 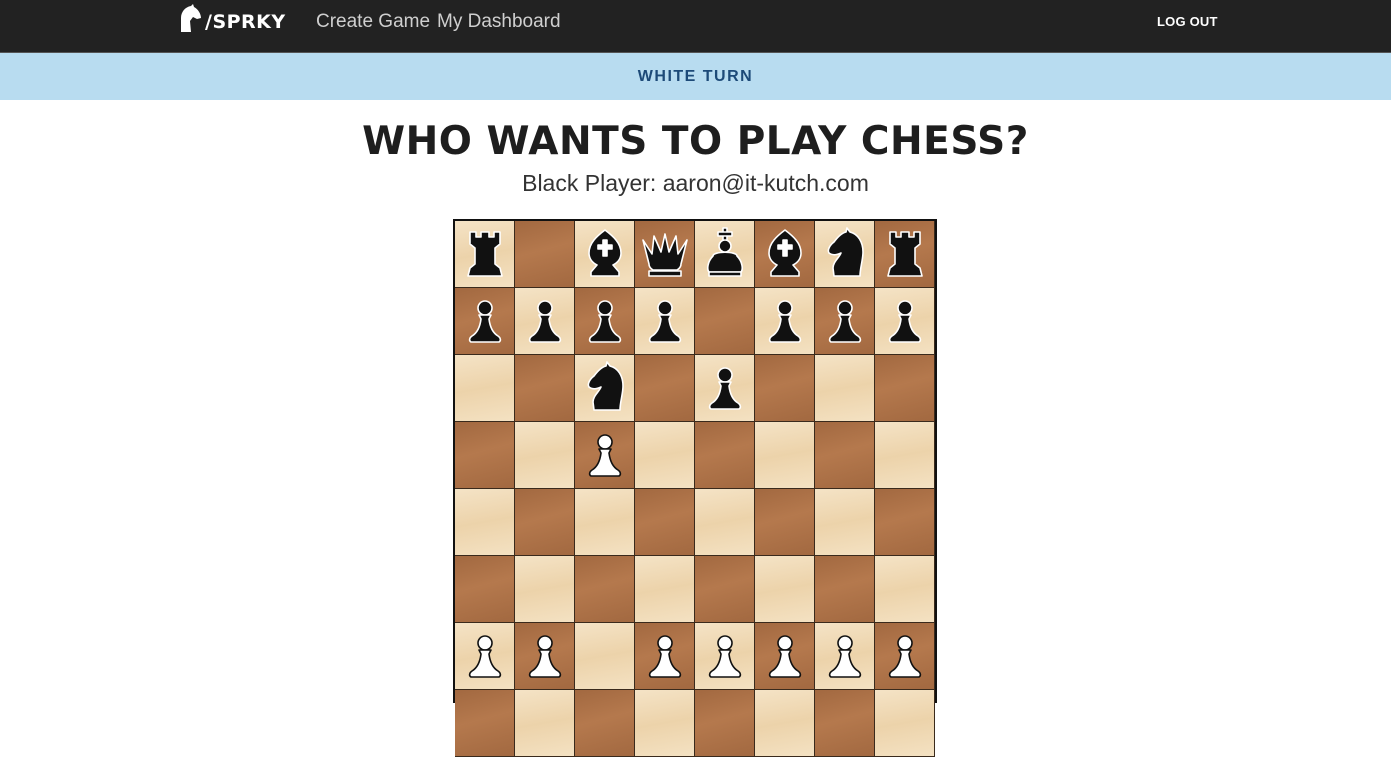 I want to click on square-a7, so click(x=485, y=321).